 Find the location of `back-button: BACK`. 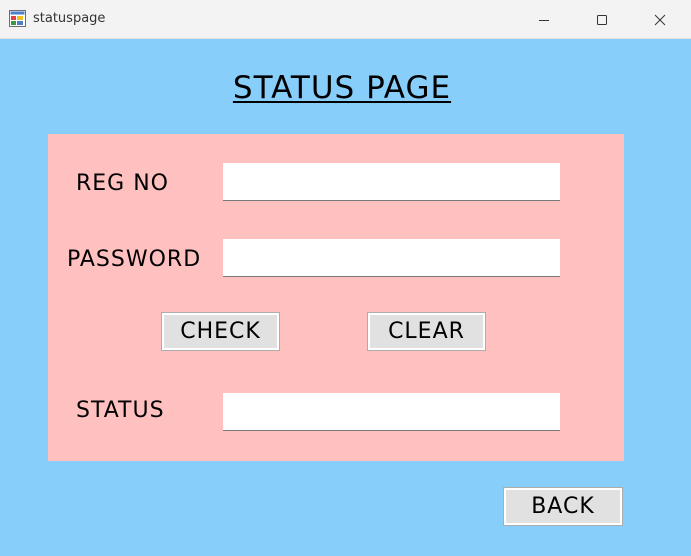

back-button: BACK is located at coordinates (563, 506).